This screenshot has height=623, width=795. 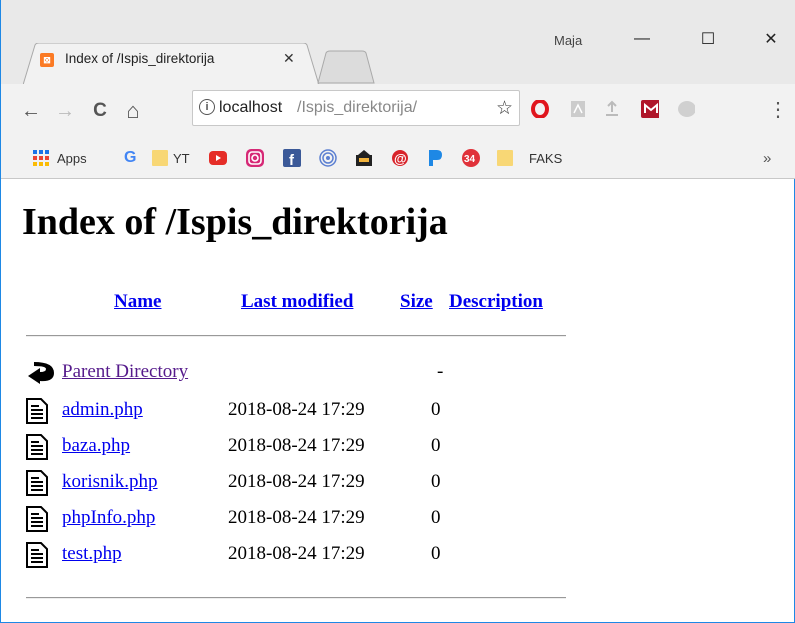 What do you see at coordinates (364, 158) in the screenshot?
I see `shop-icon` at bounding box center [364, 158].